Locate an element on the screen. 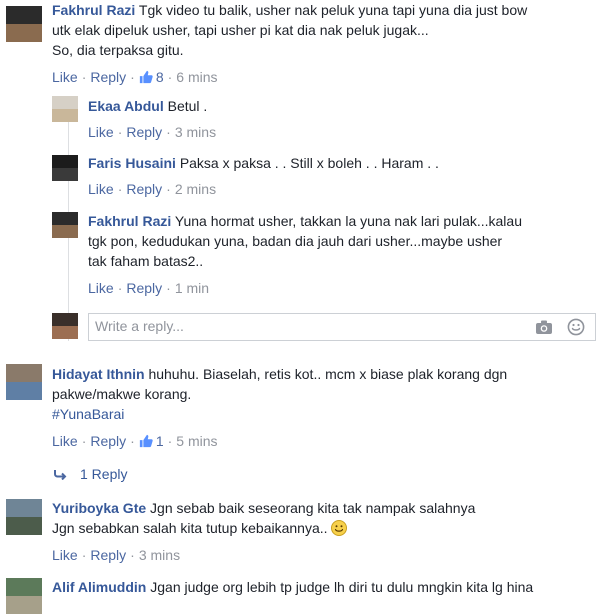 This screenshot has width=600, height=614. smiley-icon is located at coordinates (576, 327).